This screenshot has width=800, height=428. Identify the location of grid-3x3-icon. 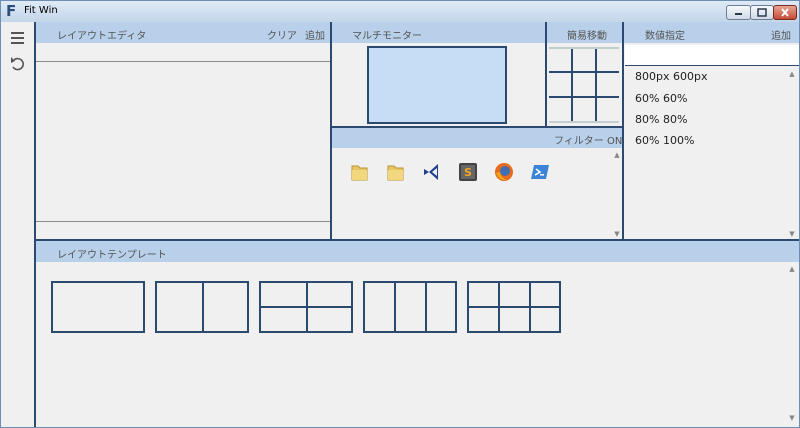
(584, 85).